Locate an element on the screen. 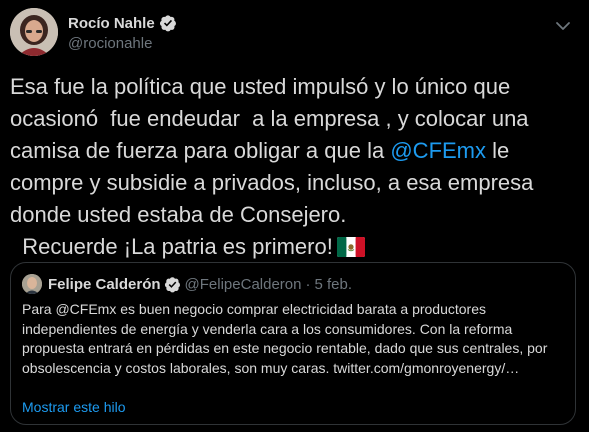 The width and height of the screenshot is (589, 432). quoted-verified-badge-icon is located at coordinates (172, 284).